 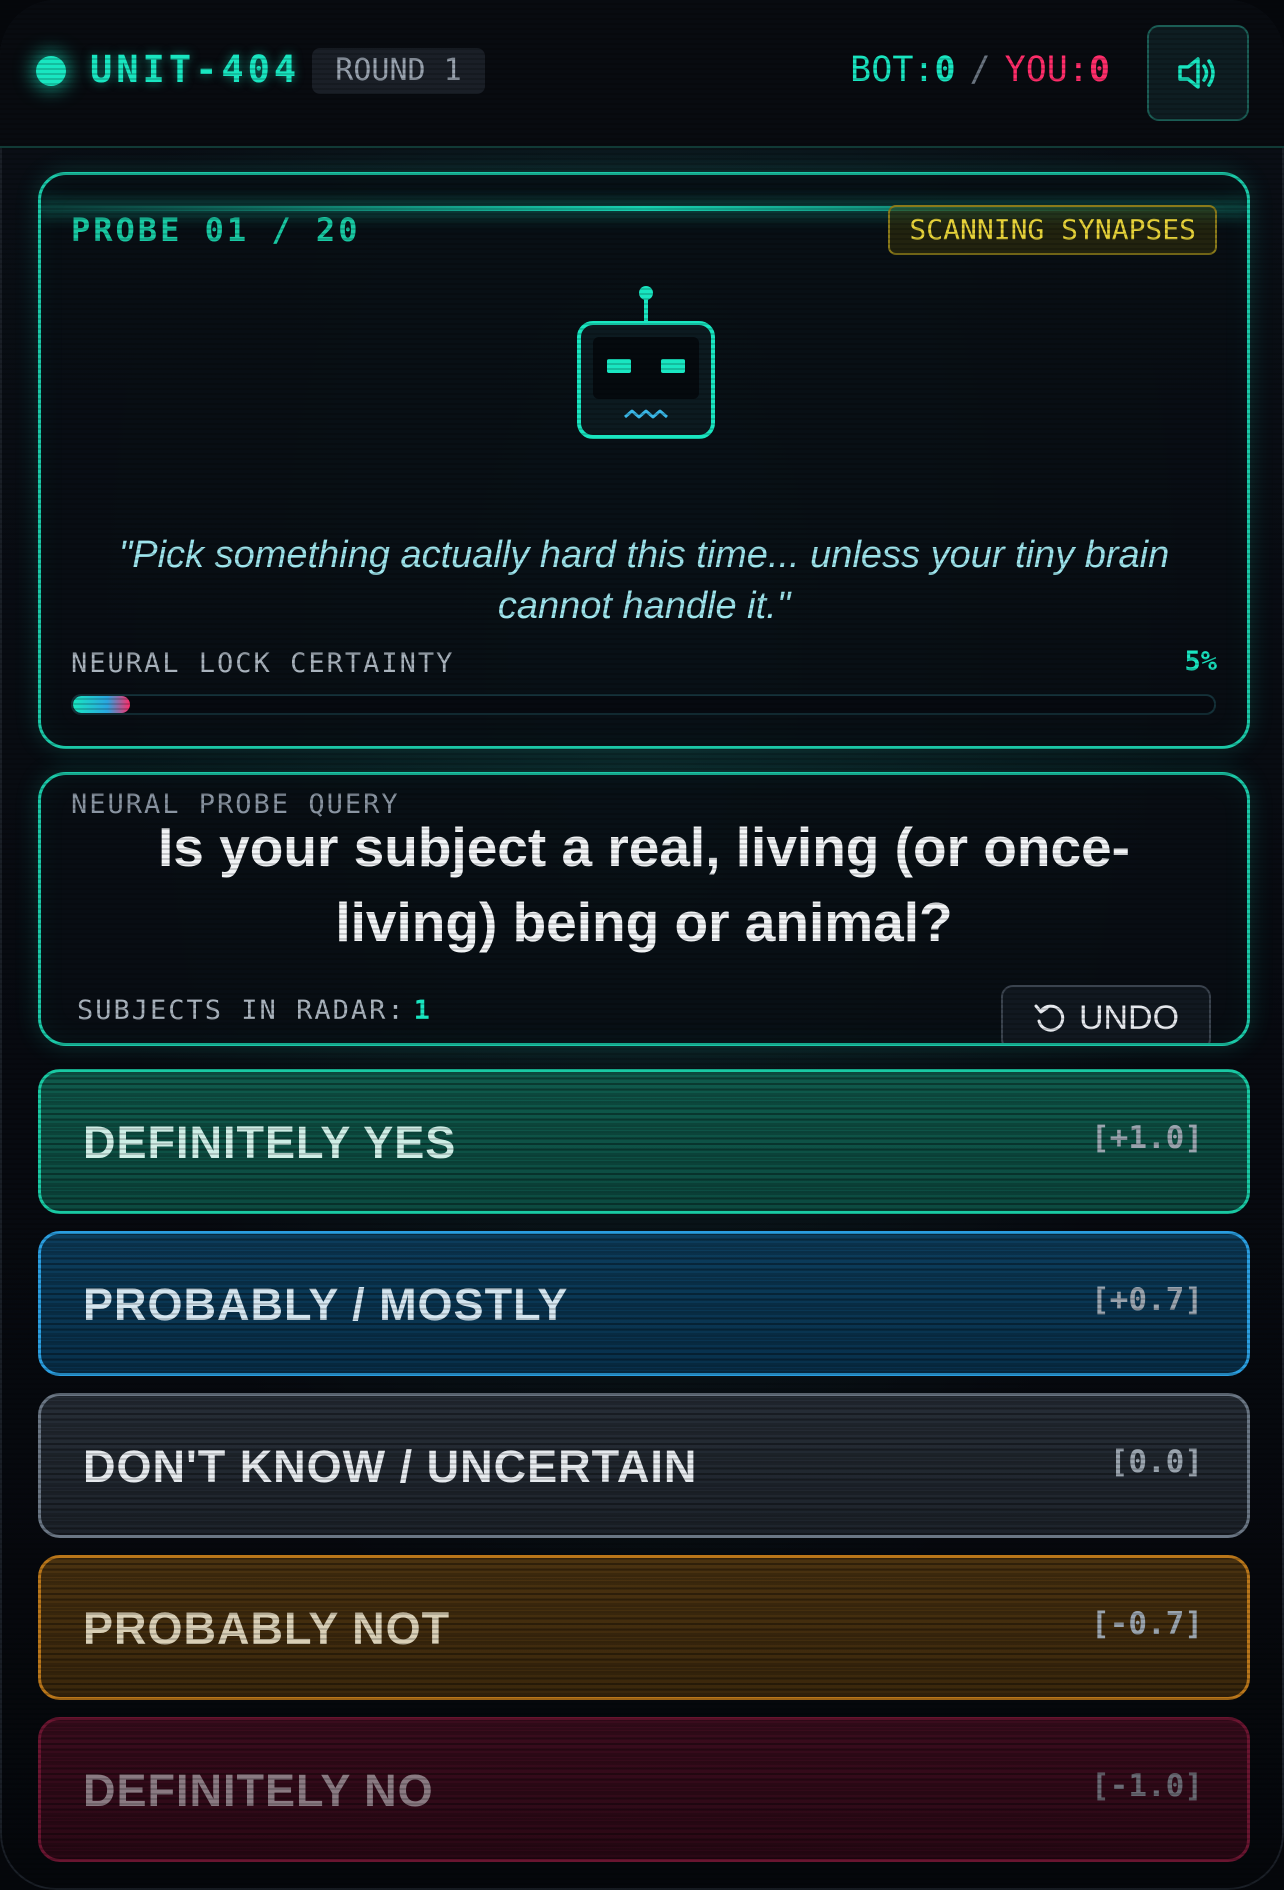 What do you see at coordinates (398, 71) in the screenshot?
I see `round-badge: ROUND 1` at bounding box center [398, 71].